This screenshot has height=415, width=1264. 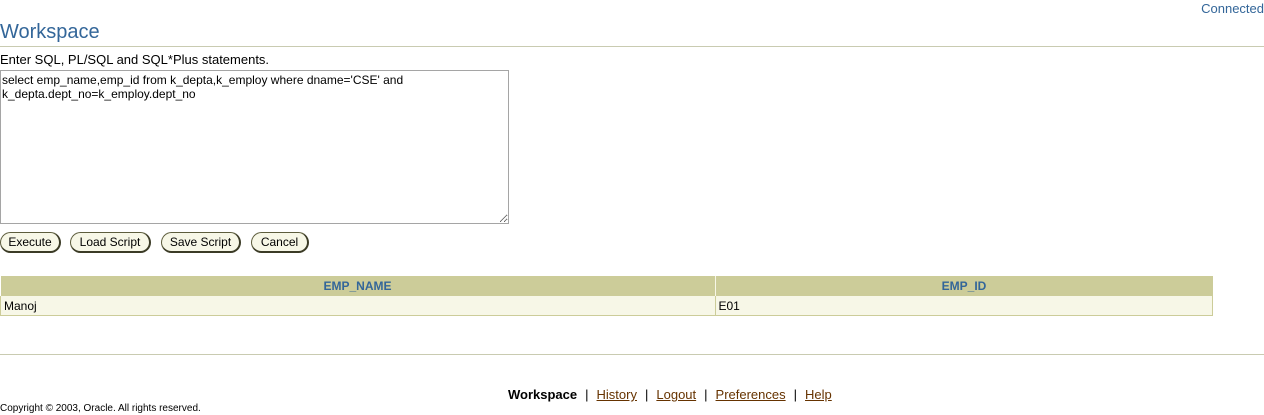 I want to click on load-script-button: Load Script, so click(x=110, y=242).